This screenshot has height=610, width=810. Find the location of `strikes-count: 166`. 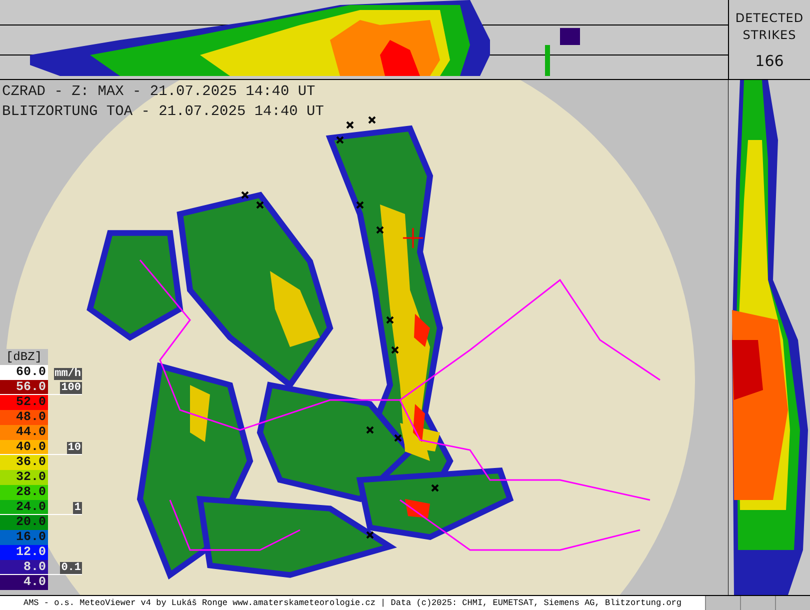

strikes-count: 166 is located at coordinates (769, 61).